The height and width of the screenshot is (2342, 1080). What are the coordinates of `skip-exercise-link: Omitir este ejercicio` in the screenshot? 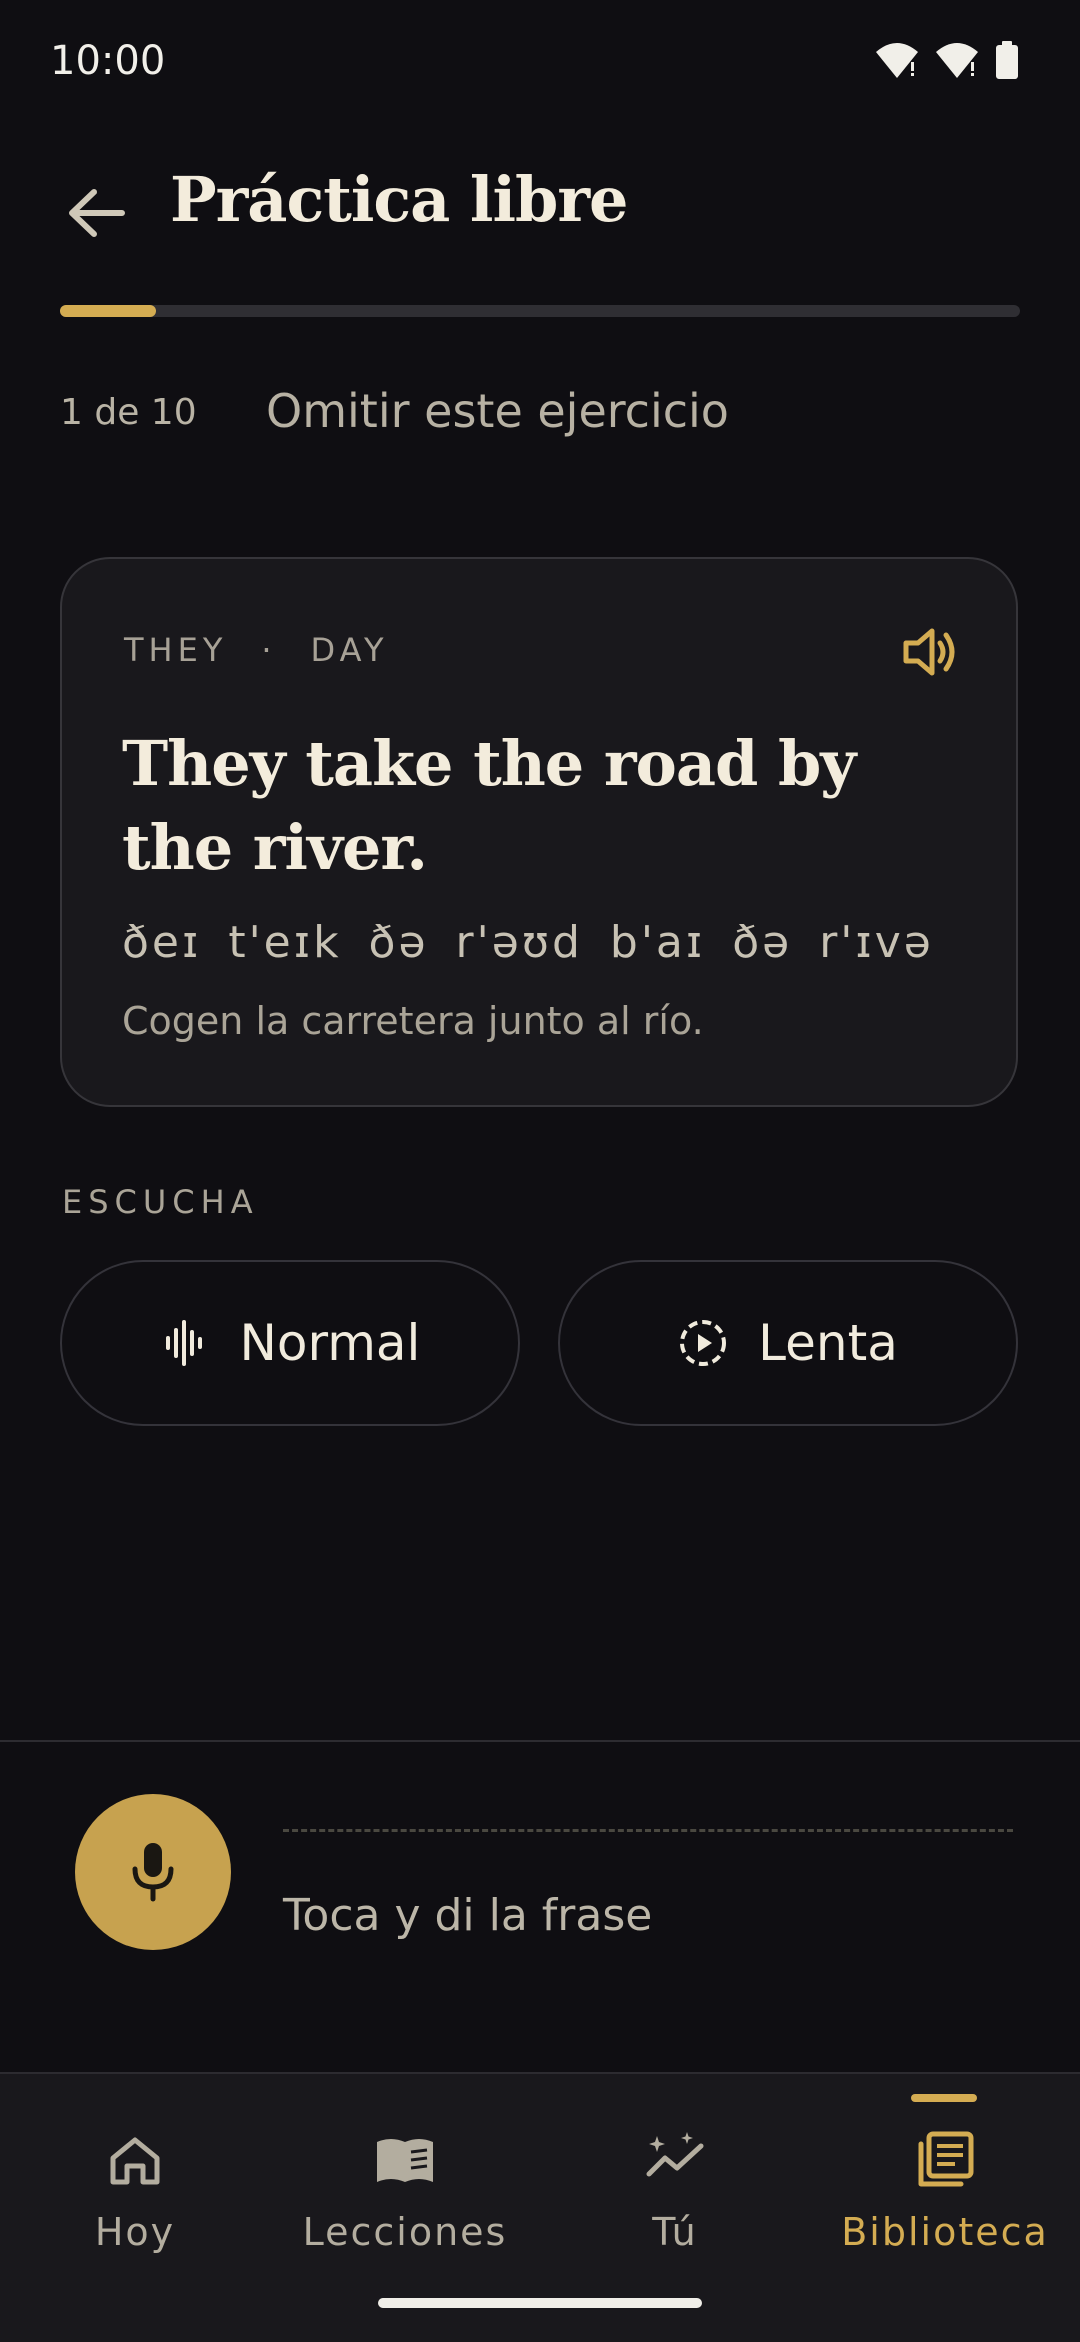 It's located at (497, 411).